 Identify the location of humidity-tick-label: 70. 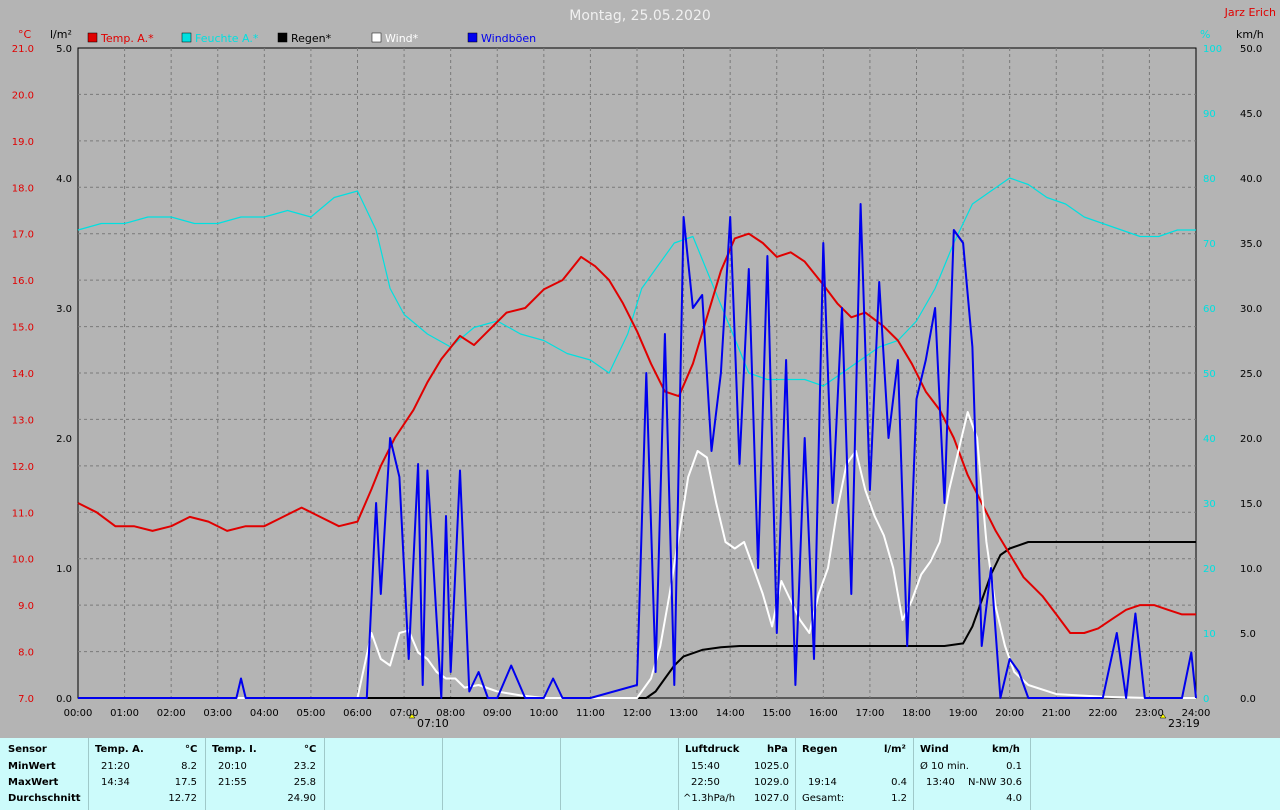
(1209, 244).